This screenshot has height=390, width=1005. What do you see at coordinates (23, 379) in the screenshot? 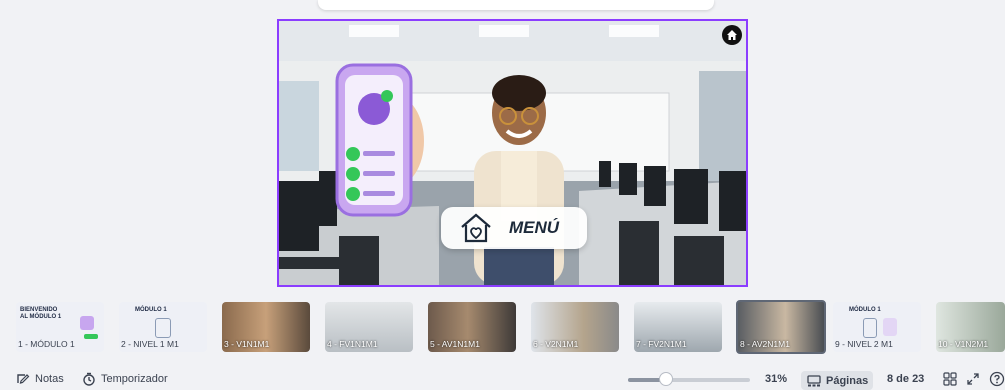
I see `notes-icon` at bounding box center [23, 379].